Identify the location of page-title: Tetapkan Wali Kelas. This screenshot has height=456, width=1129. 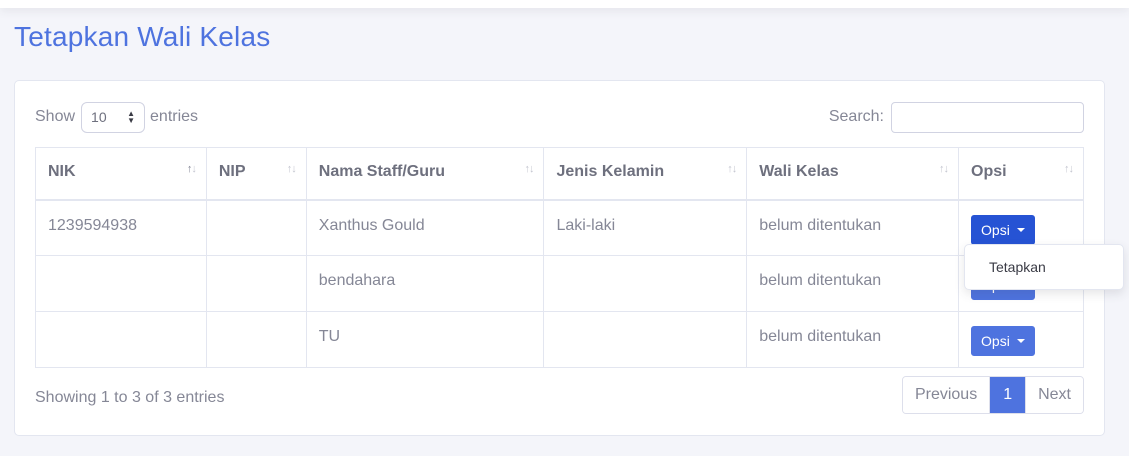
(142, 36).